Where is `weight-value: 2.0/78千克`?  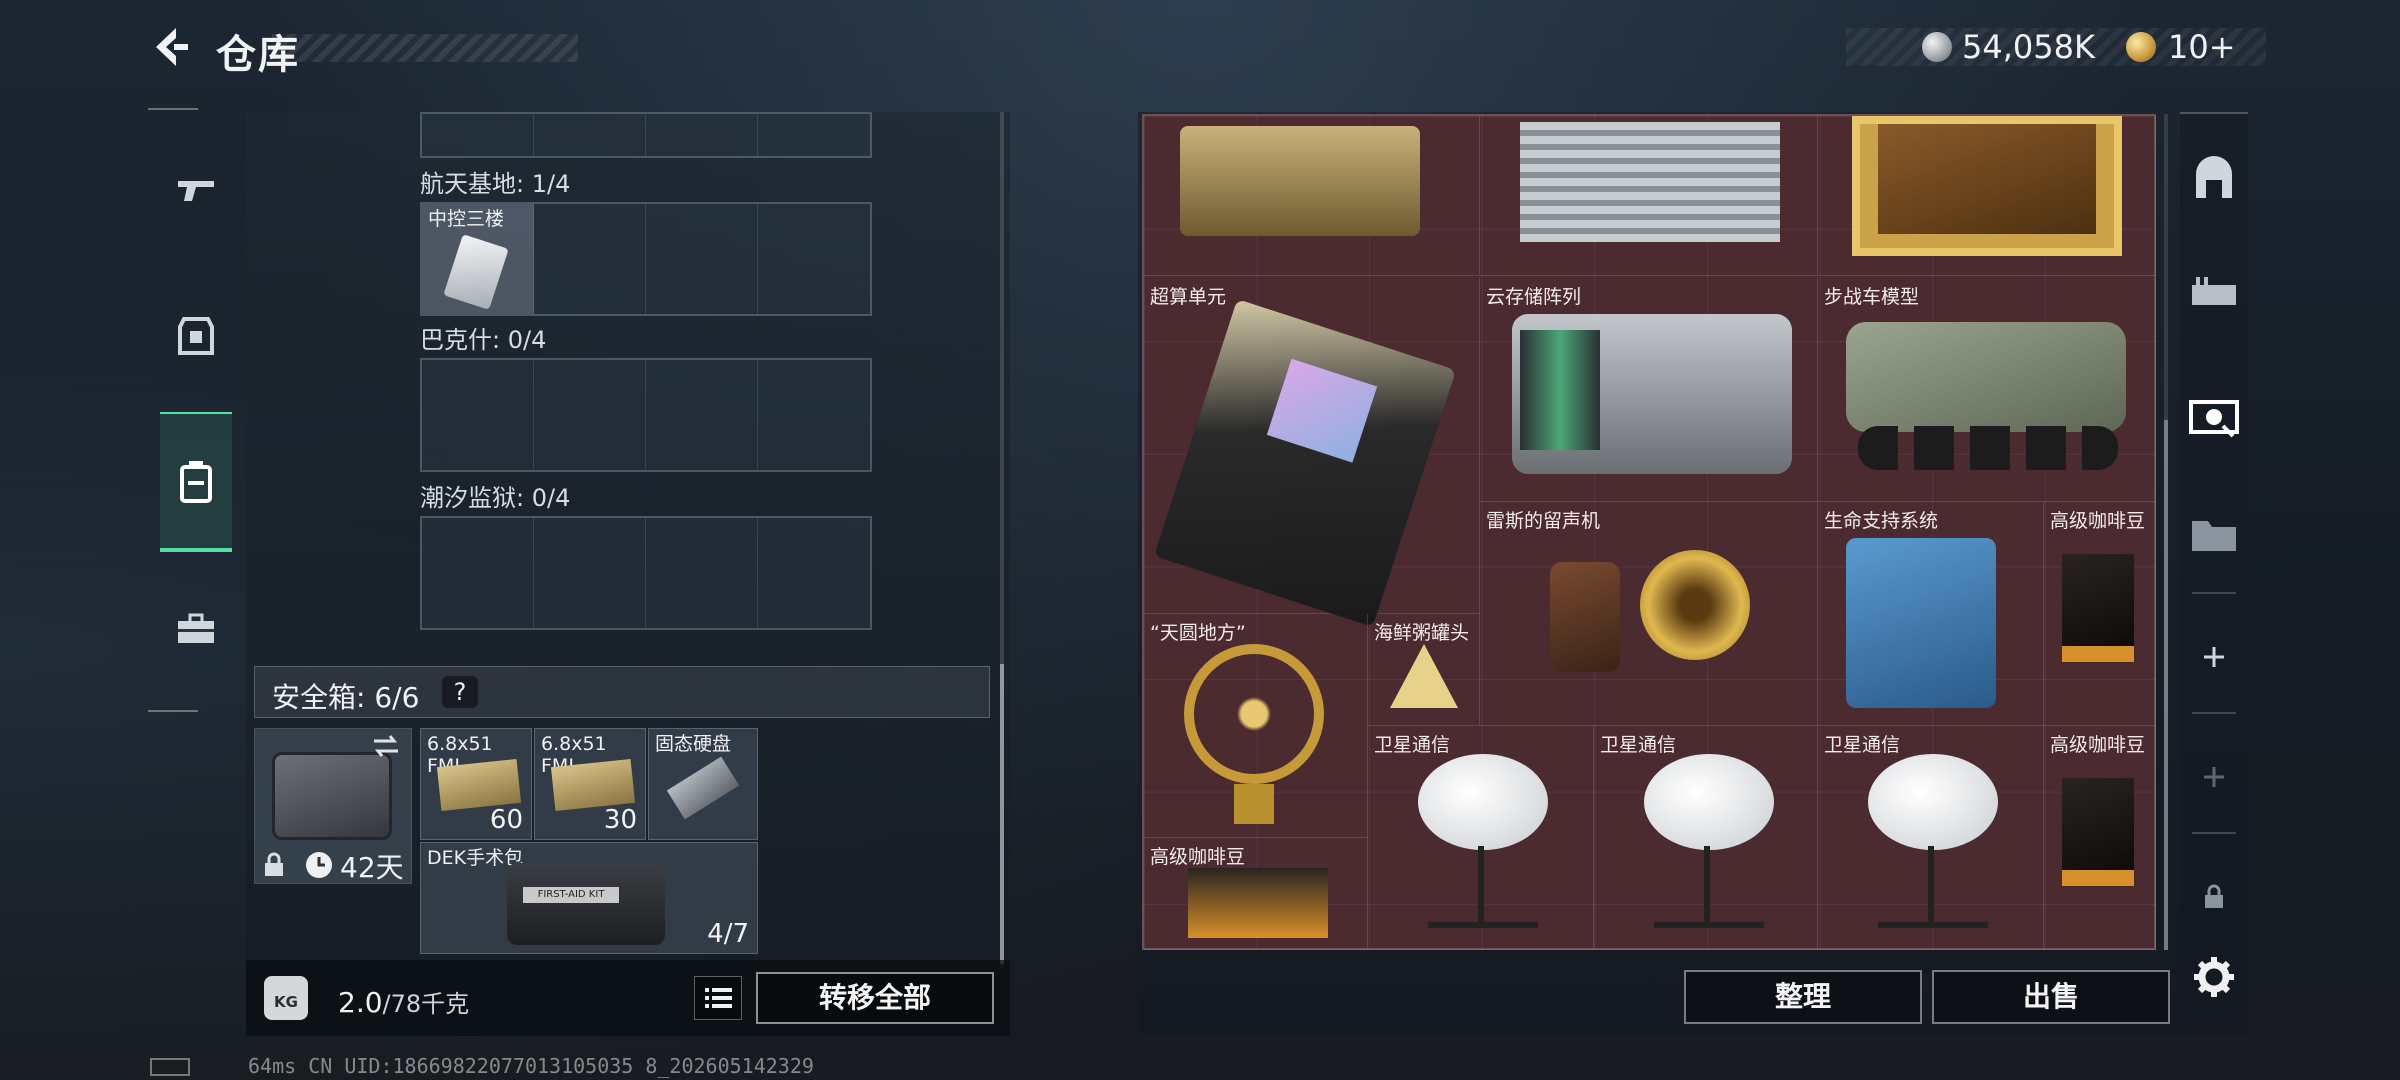 weight-value: 2.0/78千克 is located at coordinates (403, 1001).